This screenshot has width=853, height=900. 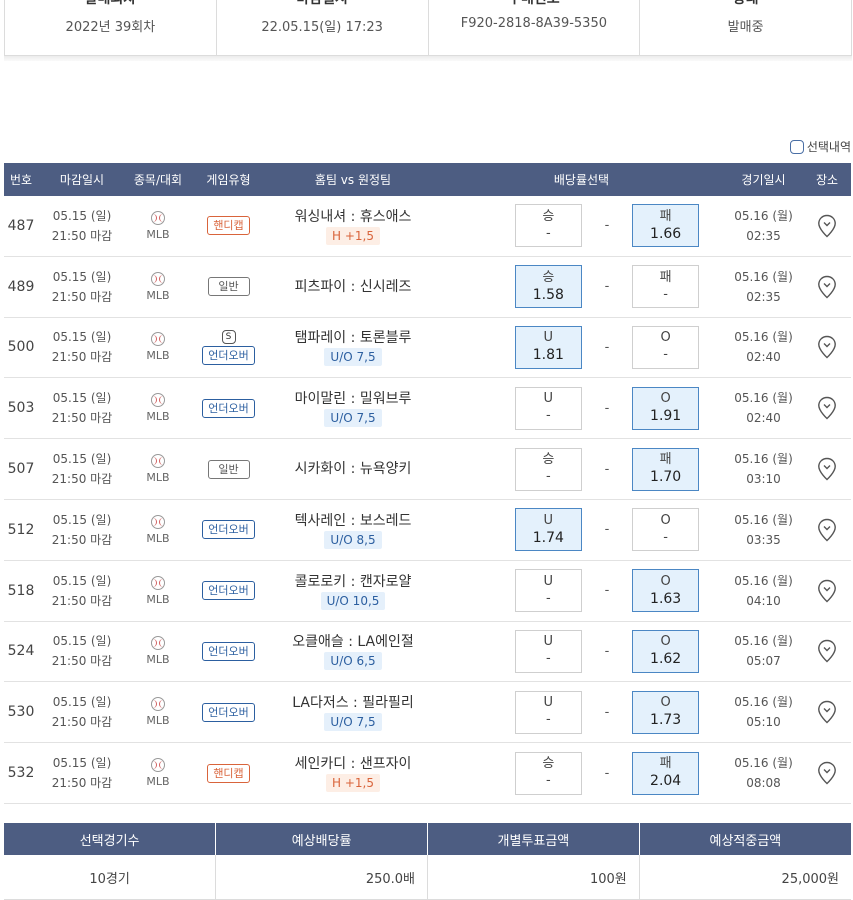 What do you see at coordinates (21, 179) in the screenshot?
I see `header-no: 번호` at bounding box center [21, 179].